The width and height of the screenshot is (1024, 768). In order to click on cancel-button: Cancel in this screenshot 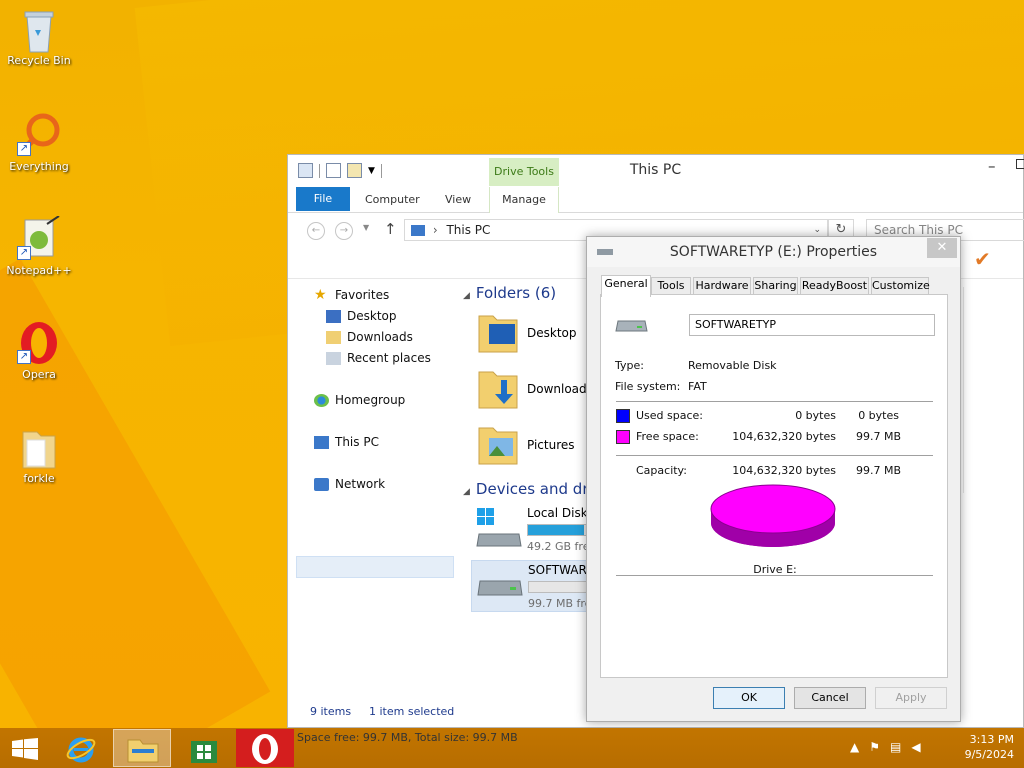, I will do `click(830, 698)`.